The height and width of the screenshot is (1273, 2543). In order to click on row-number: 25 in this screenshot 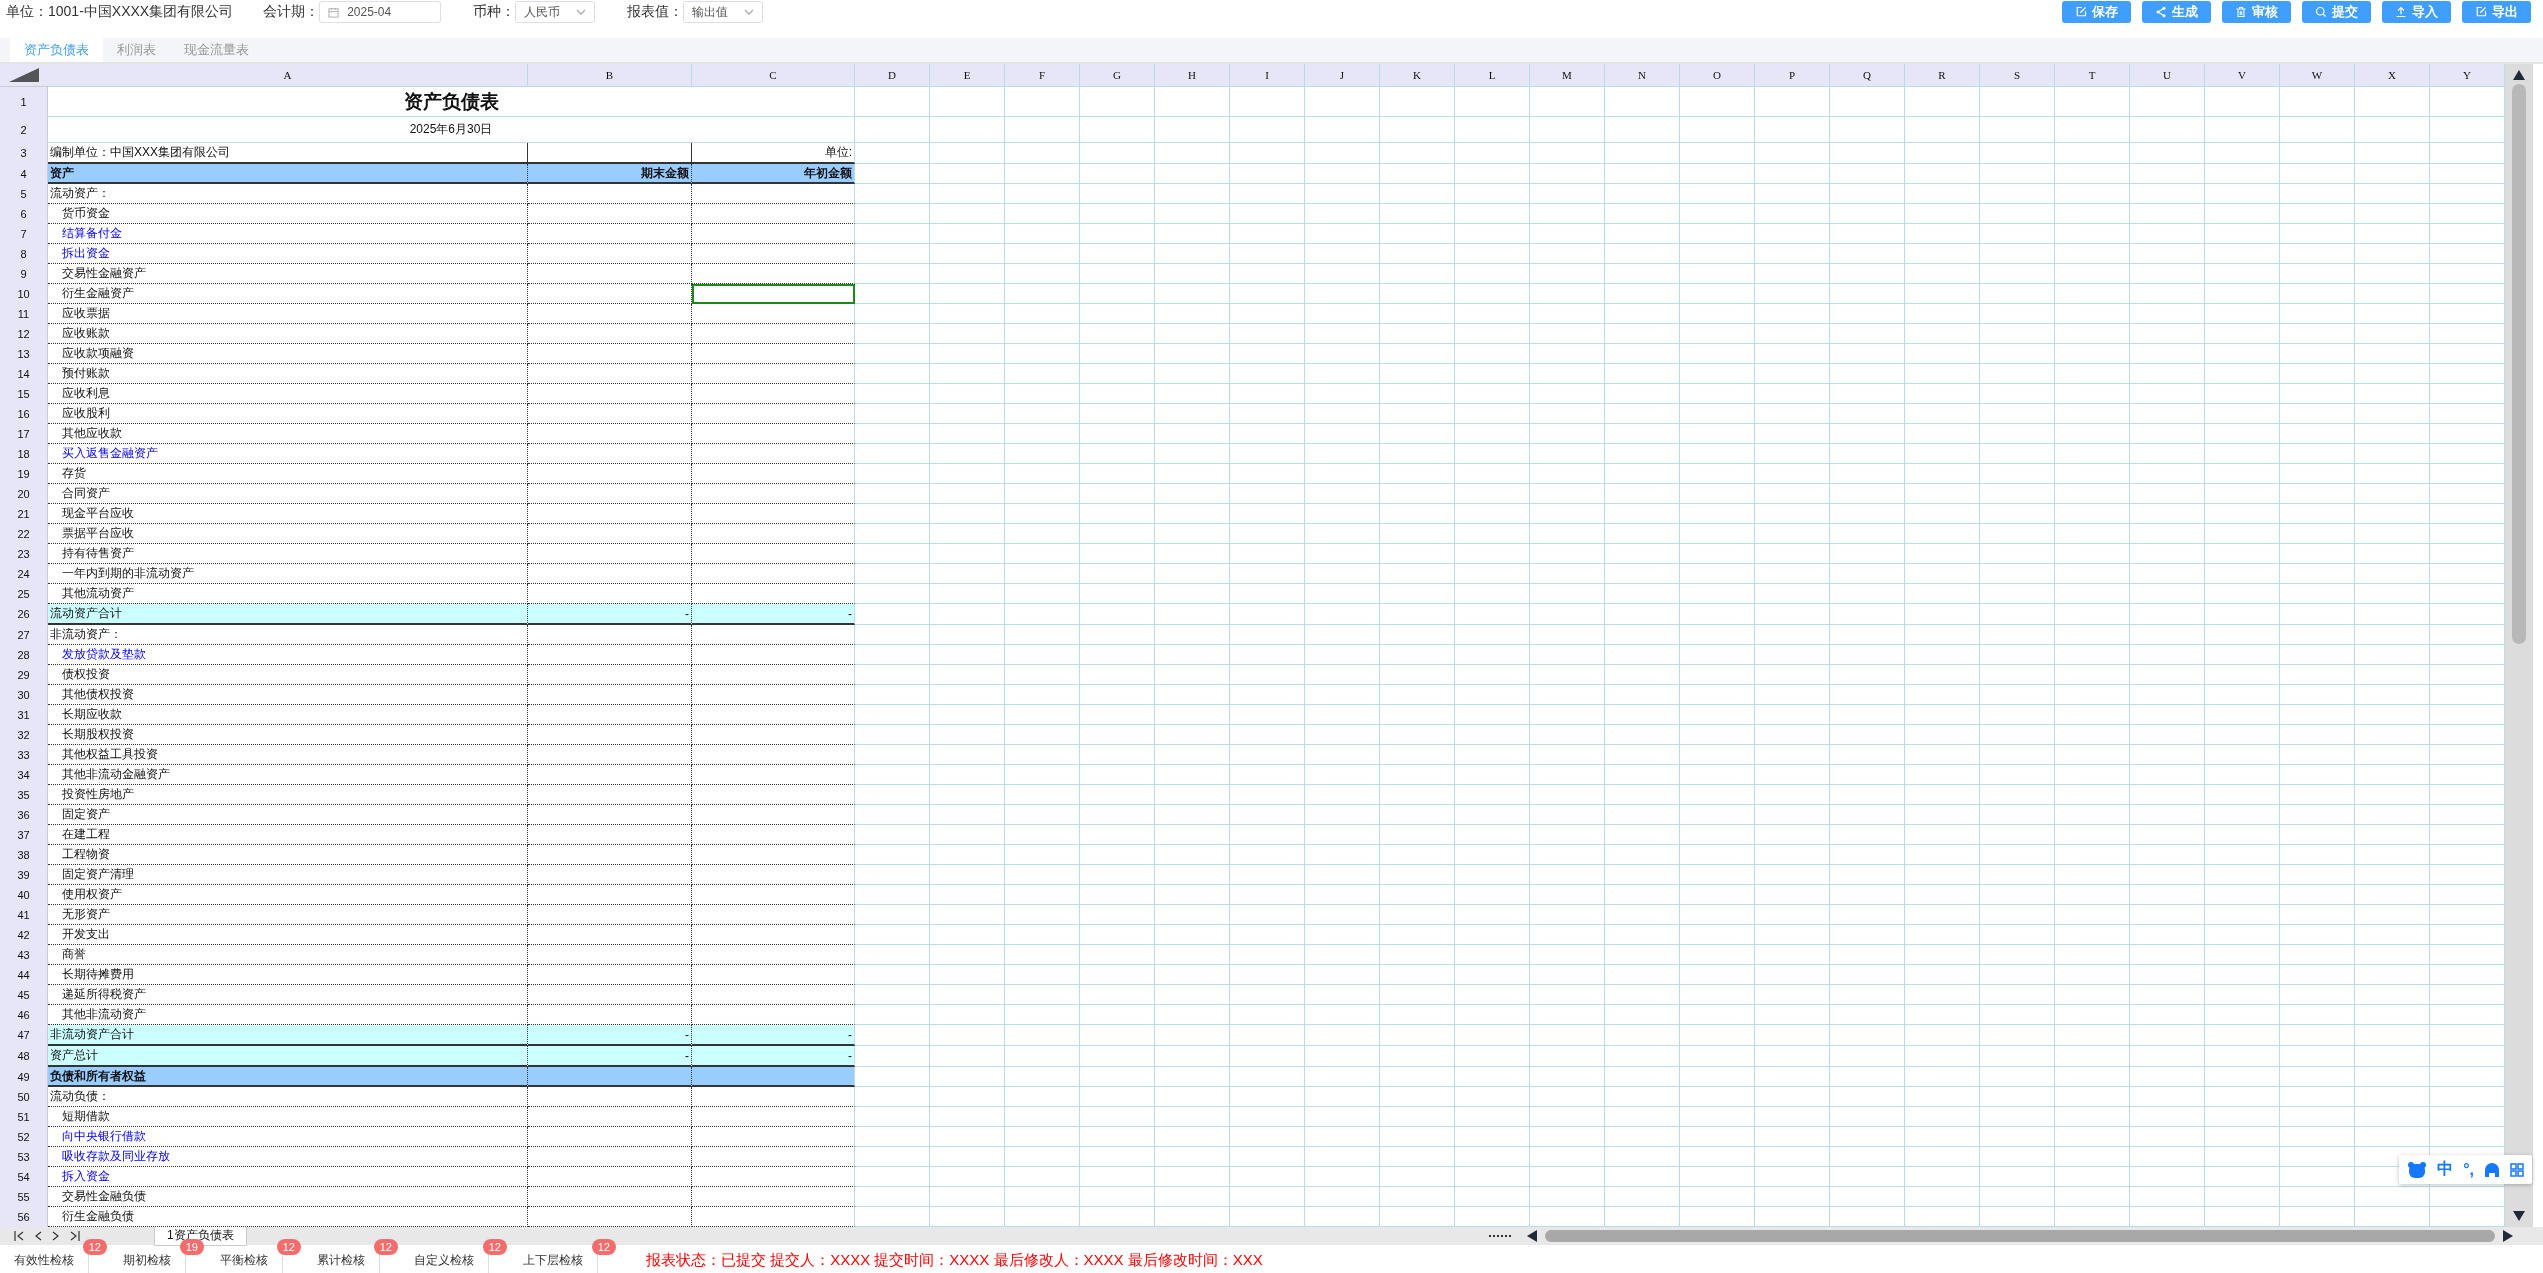, I will do `click(24, 594)`.